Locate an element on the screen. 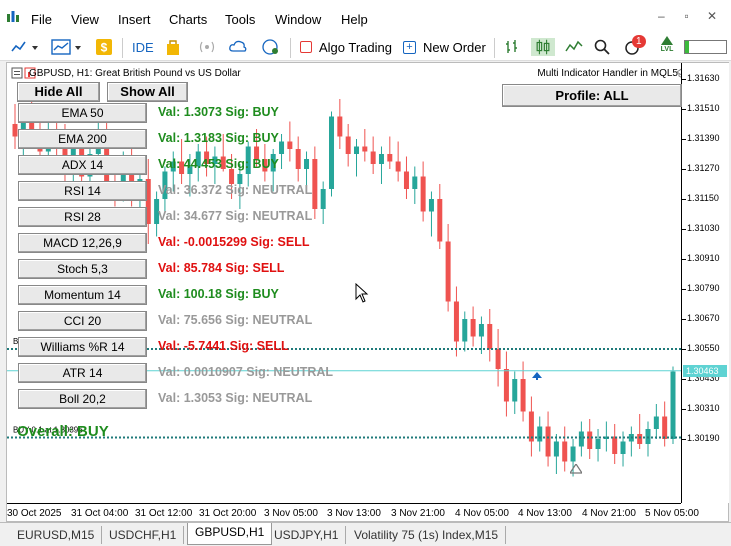 The height and width of the screenshot is (546, 731). level-progress-fill is located at coordinates (687, 47).